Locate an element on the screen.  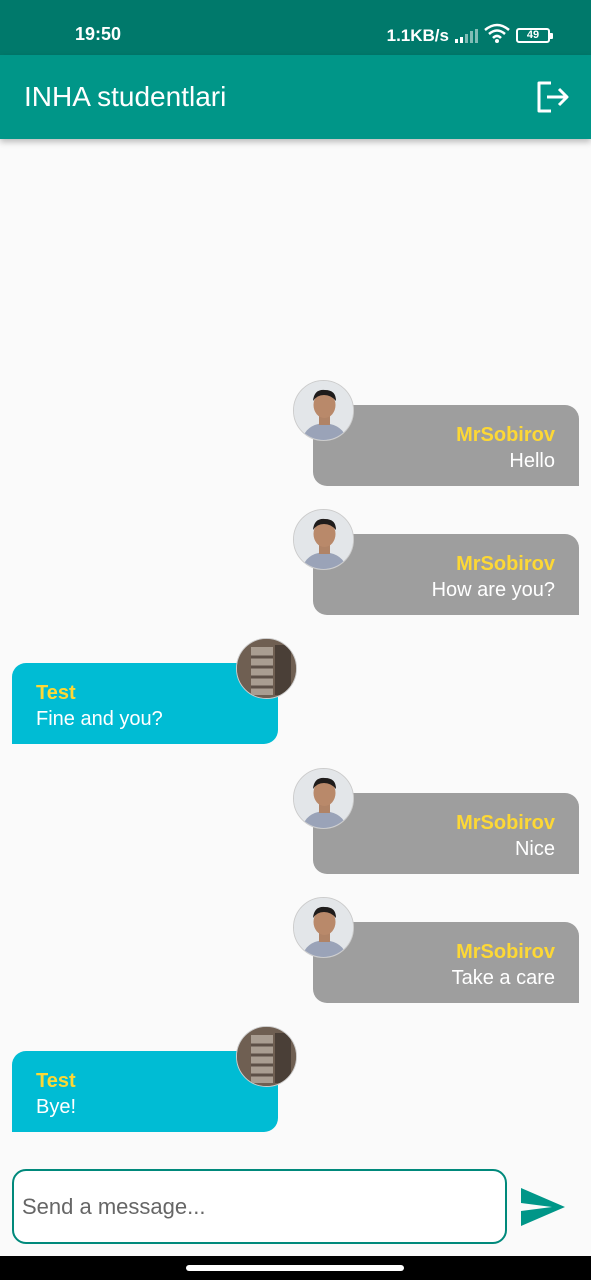
system-nav-bar is located at coordinates (295, 1268).